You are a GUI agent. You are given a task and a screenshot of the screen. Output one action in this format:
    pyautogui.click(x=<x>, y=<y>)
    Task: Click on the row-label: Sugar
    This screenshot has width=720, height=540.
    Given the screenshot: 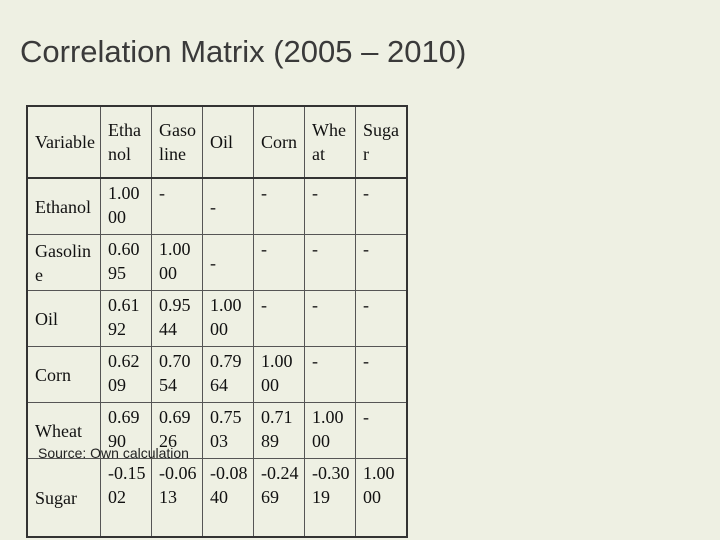 What is the action you would take?
    pyautogui.click(x=63, y=498)
    